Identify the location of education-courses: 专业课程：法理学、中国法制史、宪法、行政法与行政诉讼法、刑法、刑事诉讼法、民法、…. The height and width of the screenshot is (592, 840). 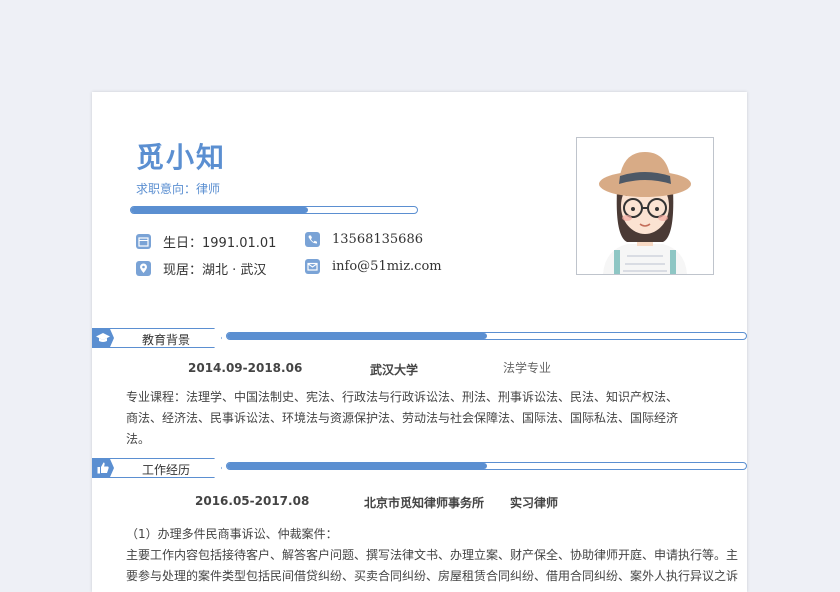
(402, 418).